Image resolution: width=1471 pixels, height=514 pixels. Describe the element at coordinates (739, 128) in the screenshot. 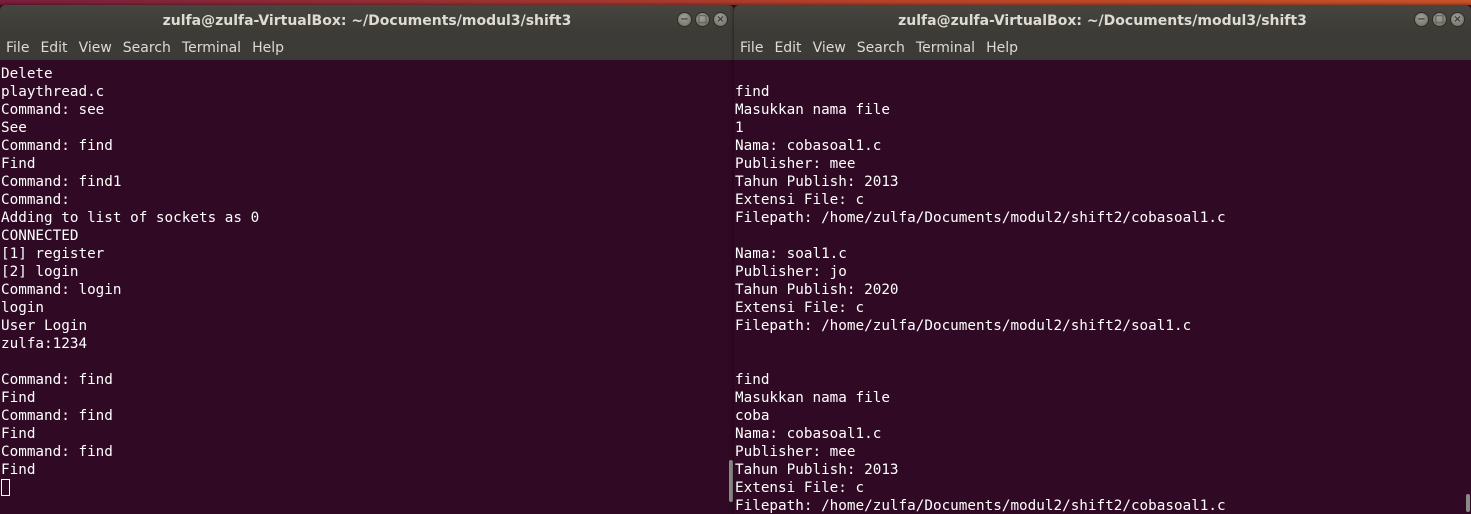

I see `terminal-line: 1` at that location.